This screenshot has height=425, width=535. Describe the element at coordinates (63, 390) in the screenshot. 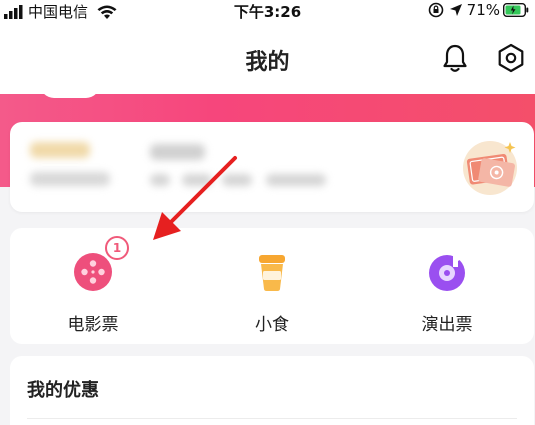

I see `coupons-section-title: 我的优惠` at that location.